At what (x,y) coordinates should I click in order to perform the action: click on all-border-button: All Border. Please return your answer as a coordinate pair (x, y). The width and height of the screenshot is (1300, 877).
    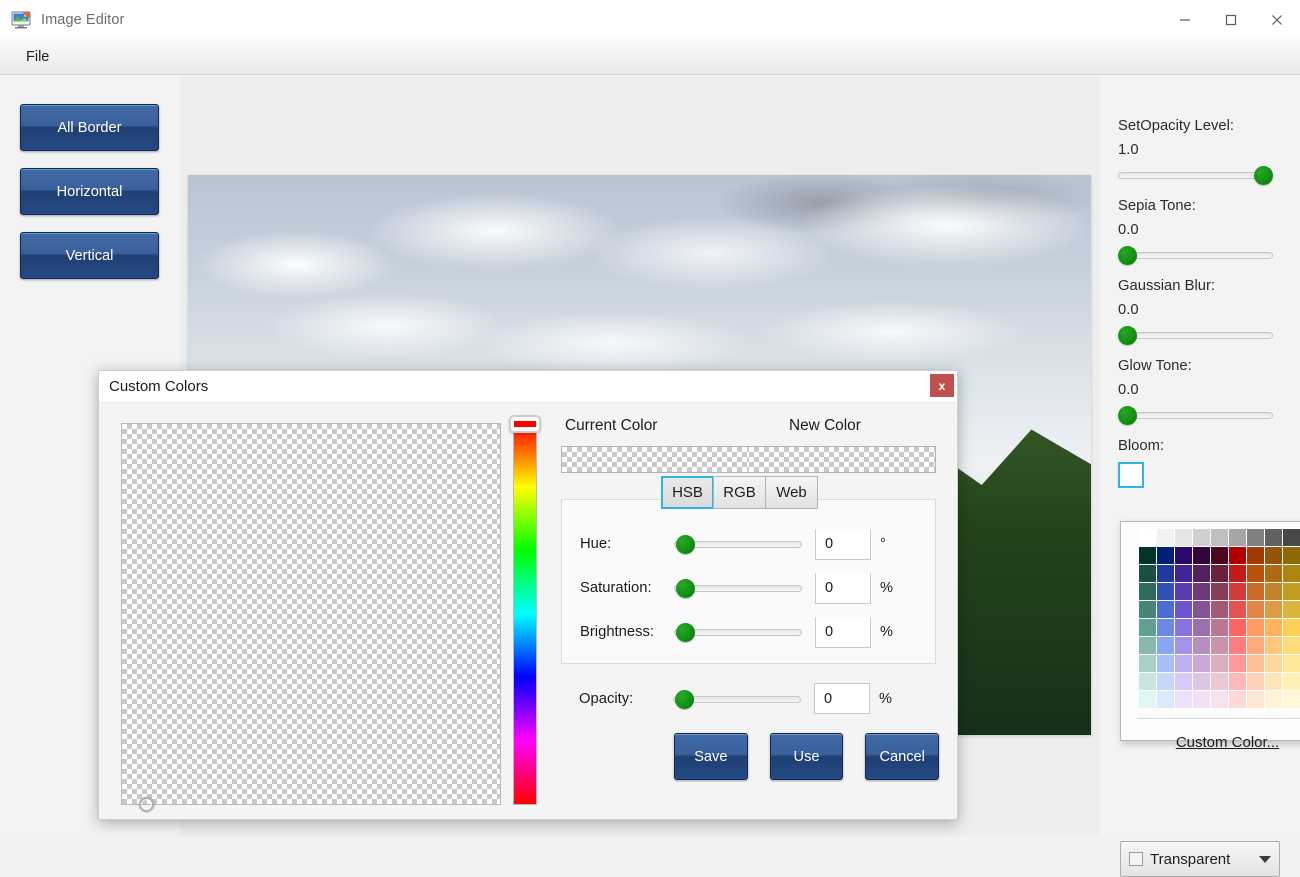
    Looking at the image, I should click on (89, 127).